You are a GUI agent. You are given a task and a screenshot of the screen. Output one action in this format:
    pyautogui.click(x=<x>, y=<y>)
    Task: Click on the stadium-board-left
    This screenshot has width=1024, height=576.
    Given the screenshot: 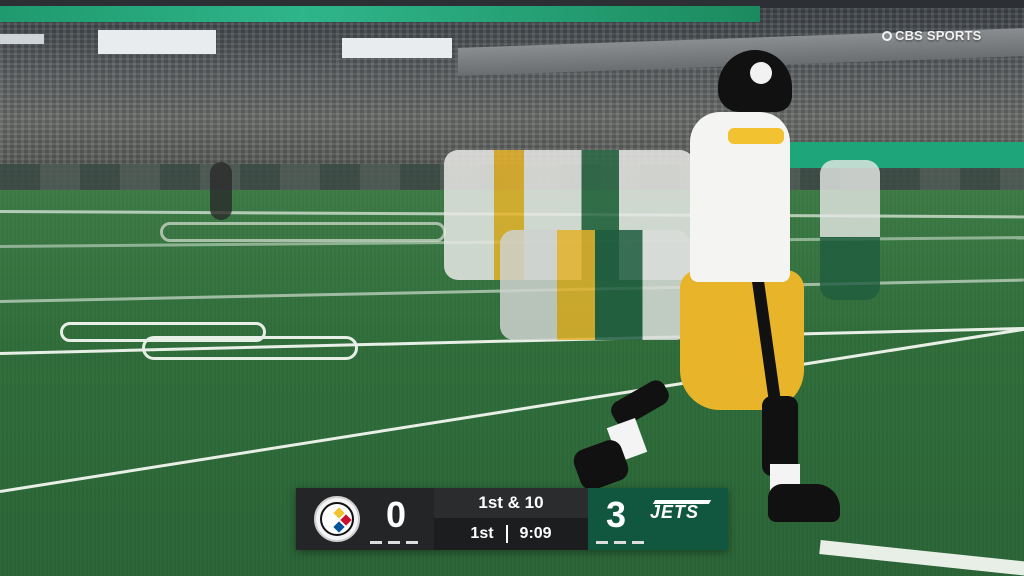 What is the action you would take?
    pyautogui.click(x=22, y=39)
    